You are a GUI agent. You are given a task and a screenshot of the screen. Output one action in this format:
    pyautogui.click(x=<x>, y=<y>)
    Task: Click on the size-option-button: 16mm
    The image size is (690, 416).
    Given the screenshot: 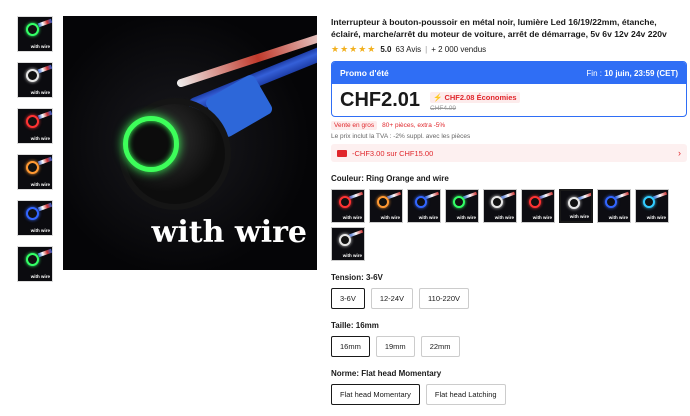 What is the action you would take?
    pyautogui.click(x=350, y=346)
    